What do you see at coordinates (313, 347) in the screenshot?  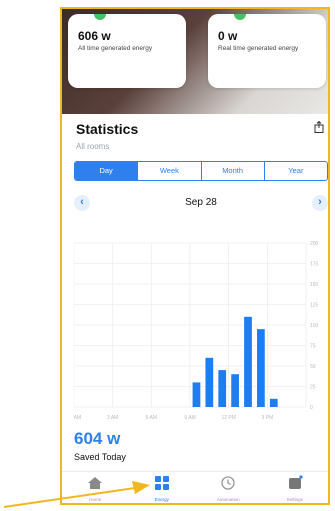 I see `y-tick-label: 75` at bounding box center [313, 347].